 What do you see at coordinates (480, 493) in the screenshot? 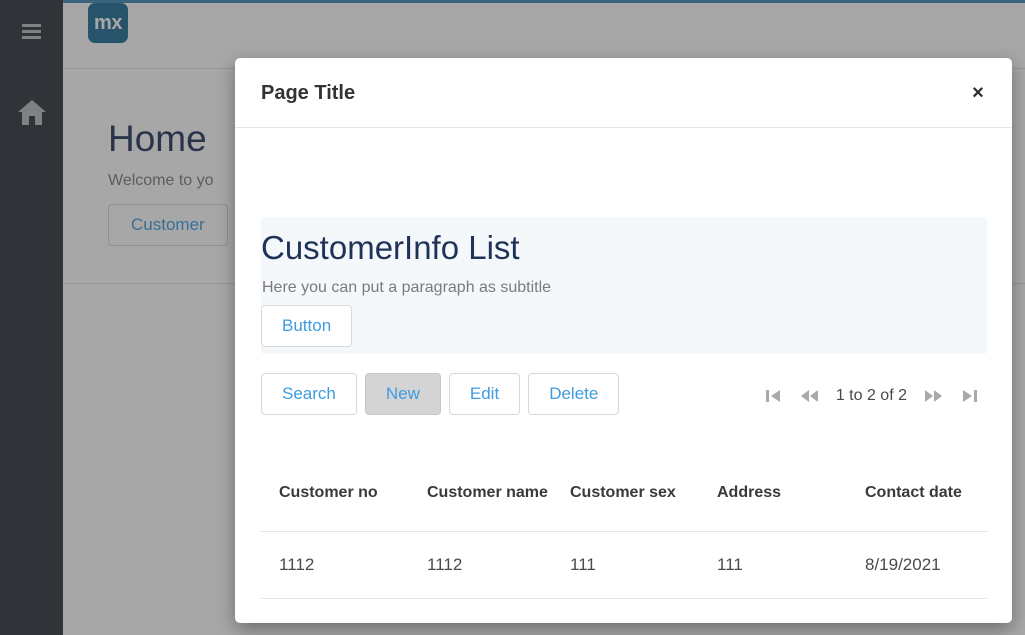
I see `column-header-customer-name: Customer name` at bounding box center [480, 493].